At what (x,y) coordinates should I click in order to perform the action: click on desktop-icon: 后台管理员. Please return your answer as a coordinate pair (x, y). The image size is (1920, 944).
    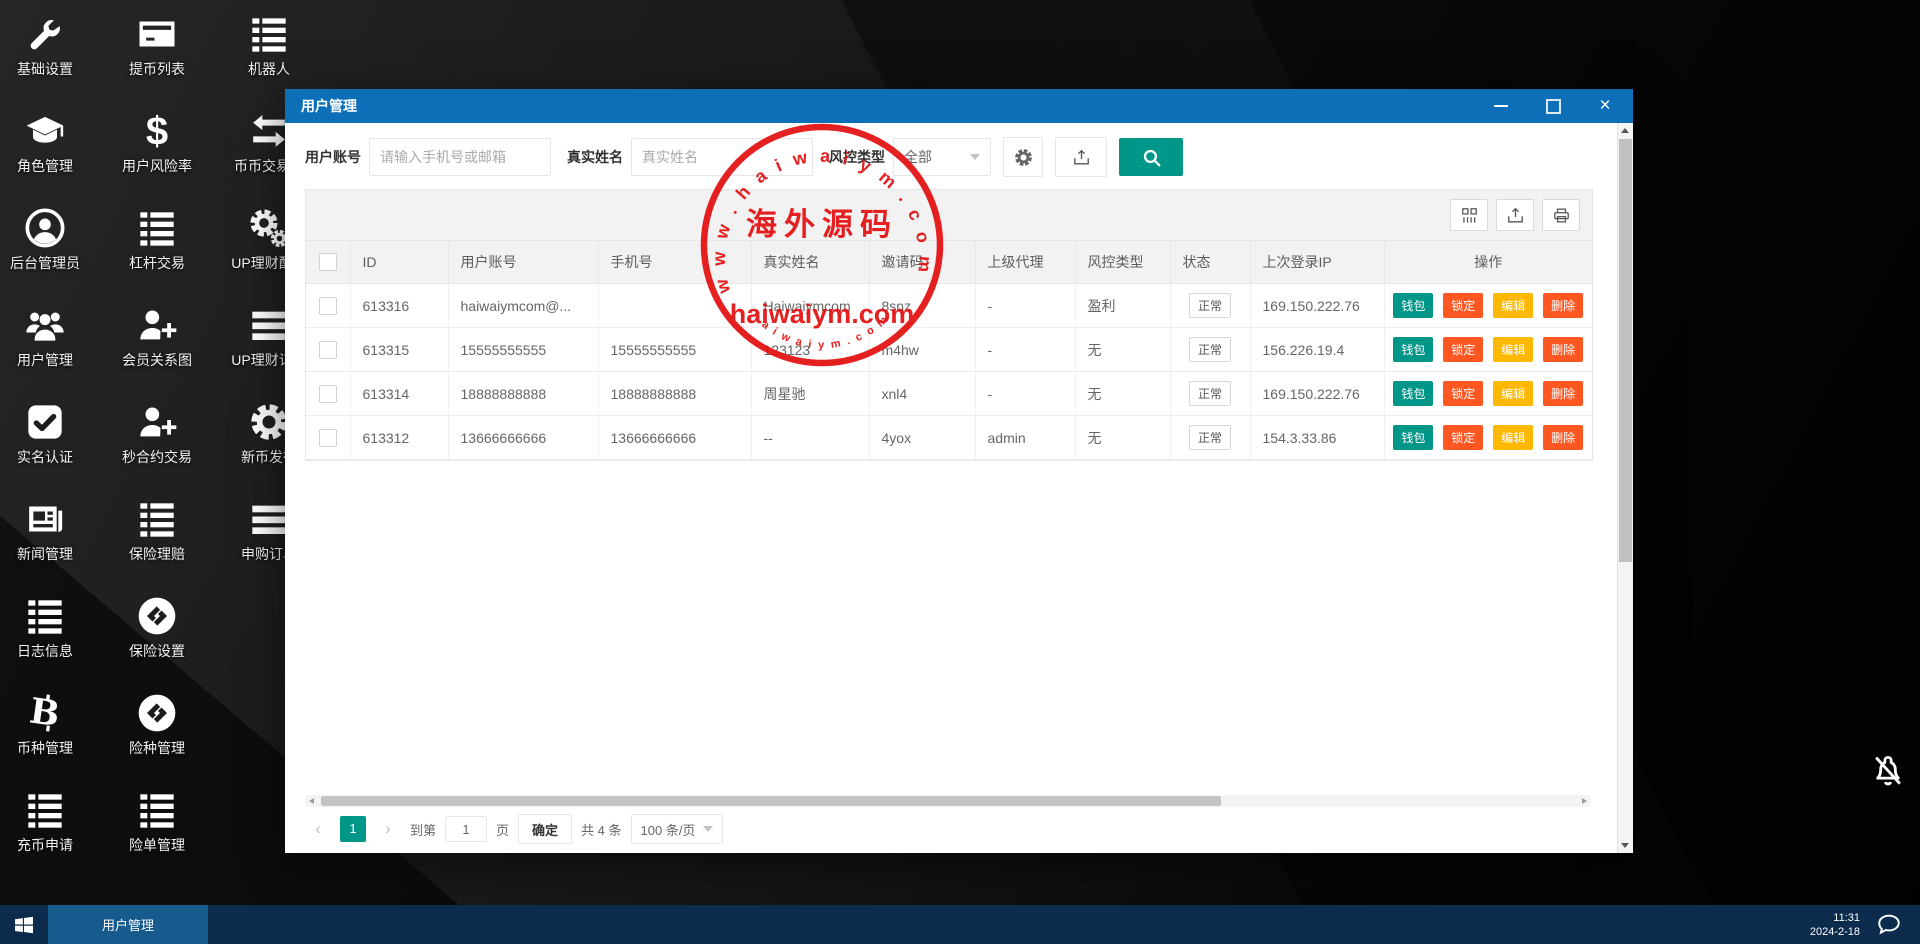
    Looking at the image, I should click on (45, 246).